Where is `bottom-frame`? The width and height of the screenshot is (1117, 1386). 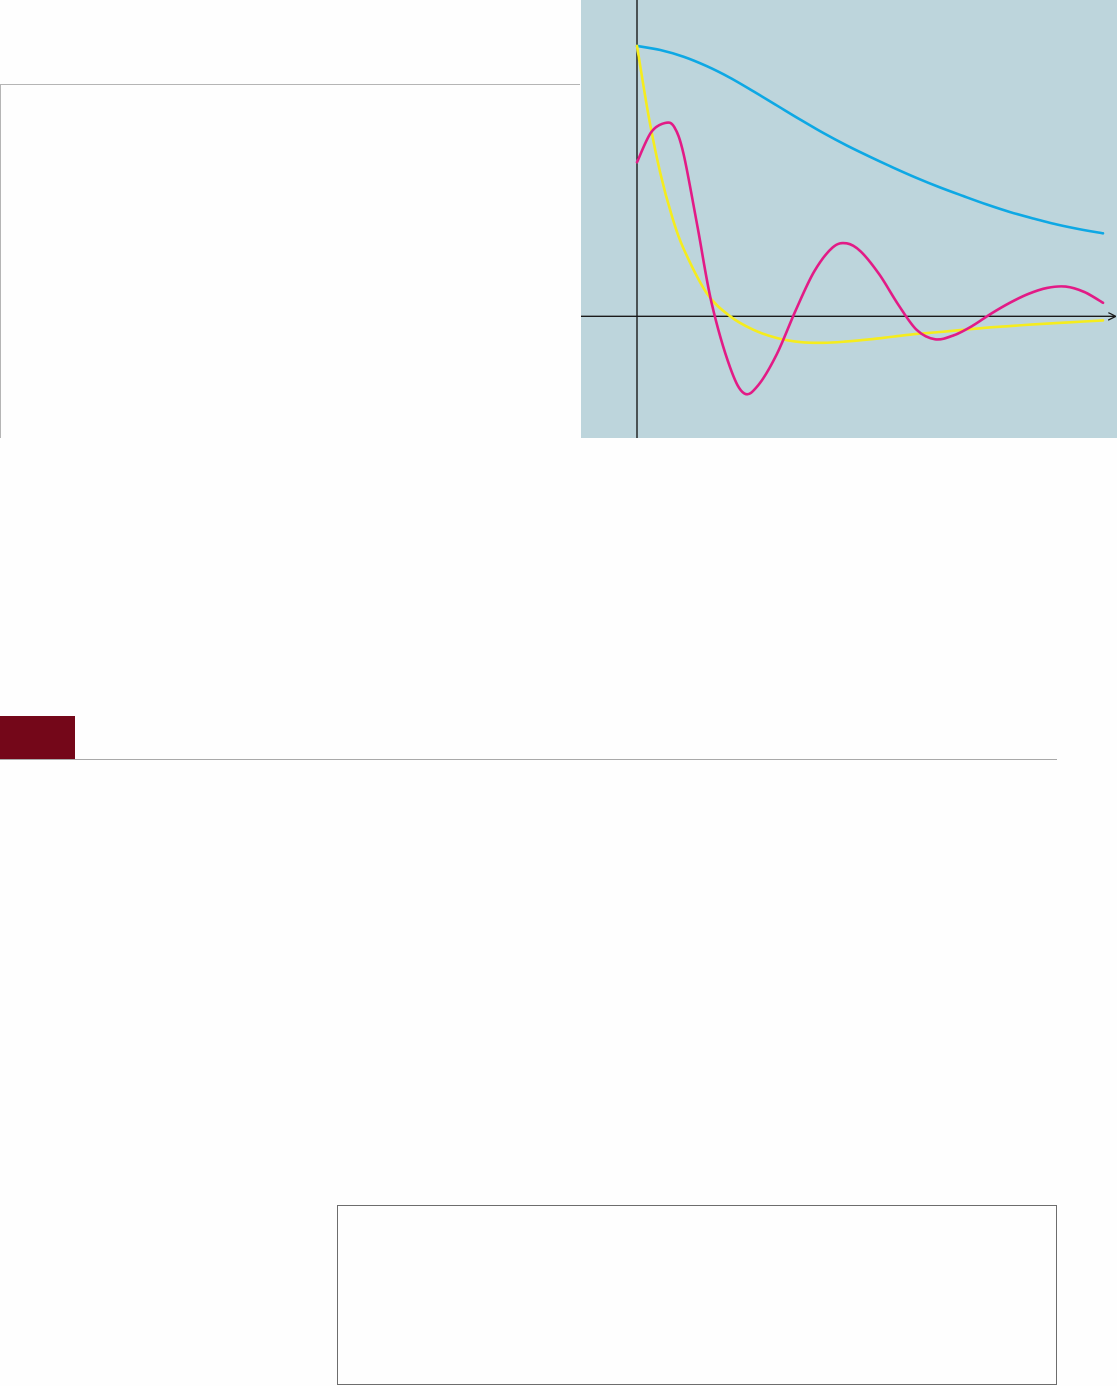 bottom-frame is located at coordinates (697, 1295).